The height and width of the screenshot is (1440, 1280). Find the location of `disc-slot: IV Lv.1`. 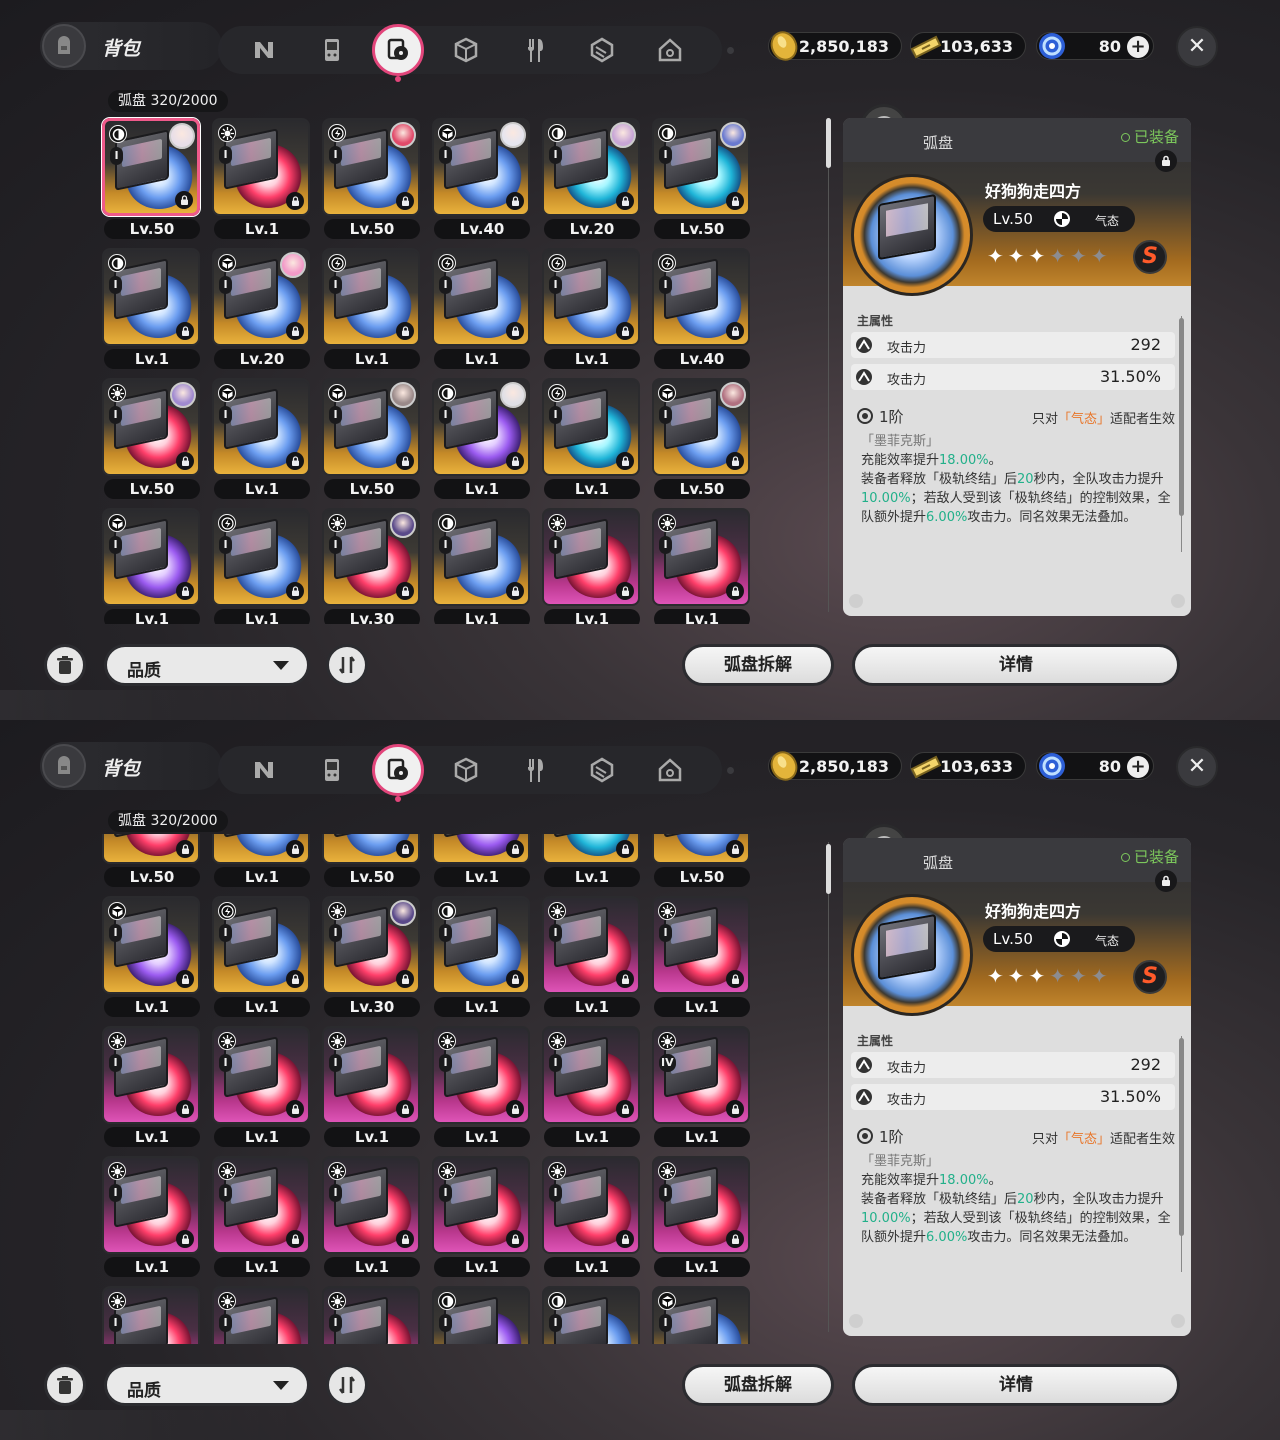

disc-slot: IV Lv.1 is located at coordinates (702, 1087).